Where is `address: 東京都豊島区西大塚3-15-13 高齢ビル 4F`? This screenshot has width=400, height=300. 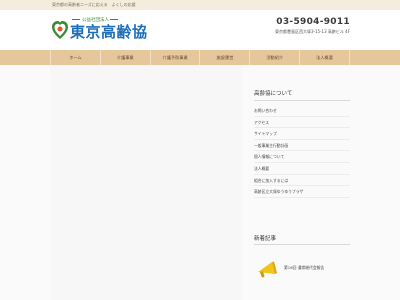
address: 東京都豊島区西大塚3-15-13 高齢ビル 4F is located at coordinates (312, 31).